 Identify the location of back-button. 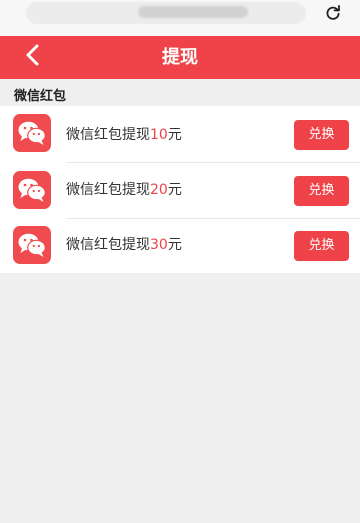
(33, 57).